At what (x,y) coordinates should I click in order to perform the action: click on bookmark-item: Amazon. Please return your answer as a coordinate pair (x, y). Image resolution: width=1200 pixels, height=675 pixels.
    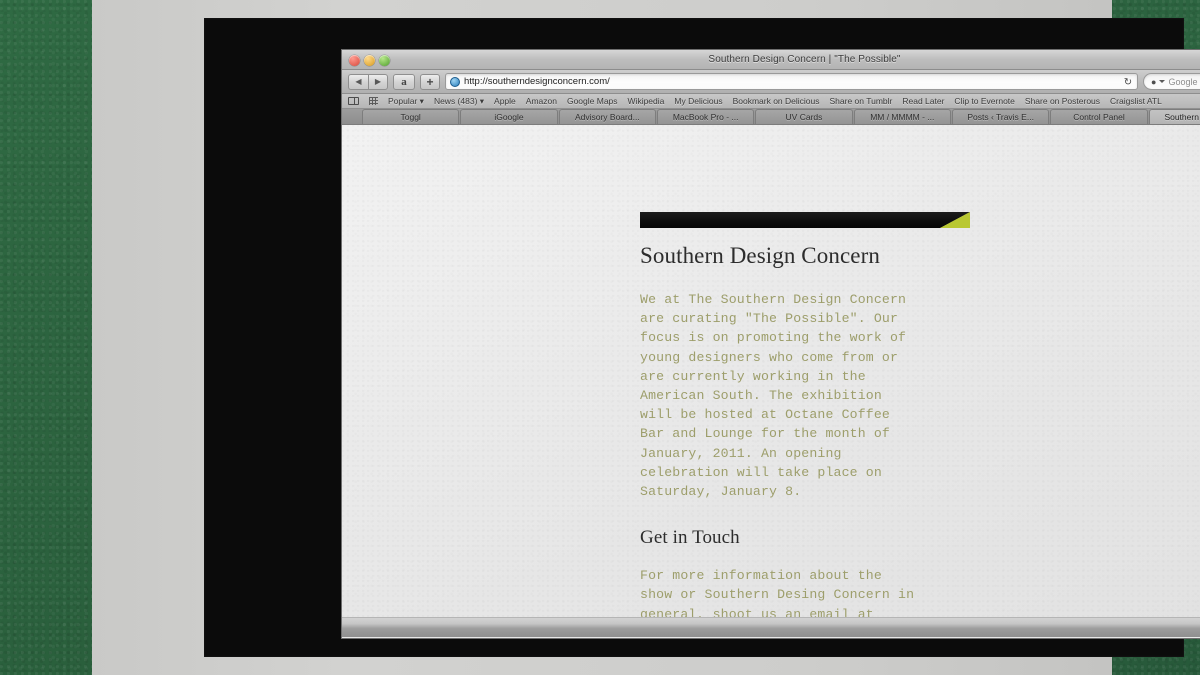
    Looking at the image, I should click on (541, 101).